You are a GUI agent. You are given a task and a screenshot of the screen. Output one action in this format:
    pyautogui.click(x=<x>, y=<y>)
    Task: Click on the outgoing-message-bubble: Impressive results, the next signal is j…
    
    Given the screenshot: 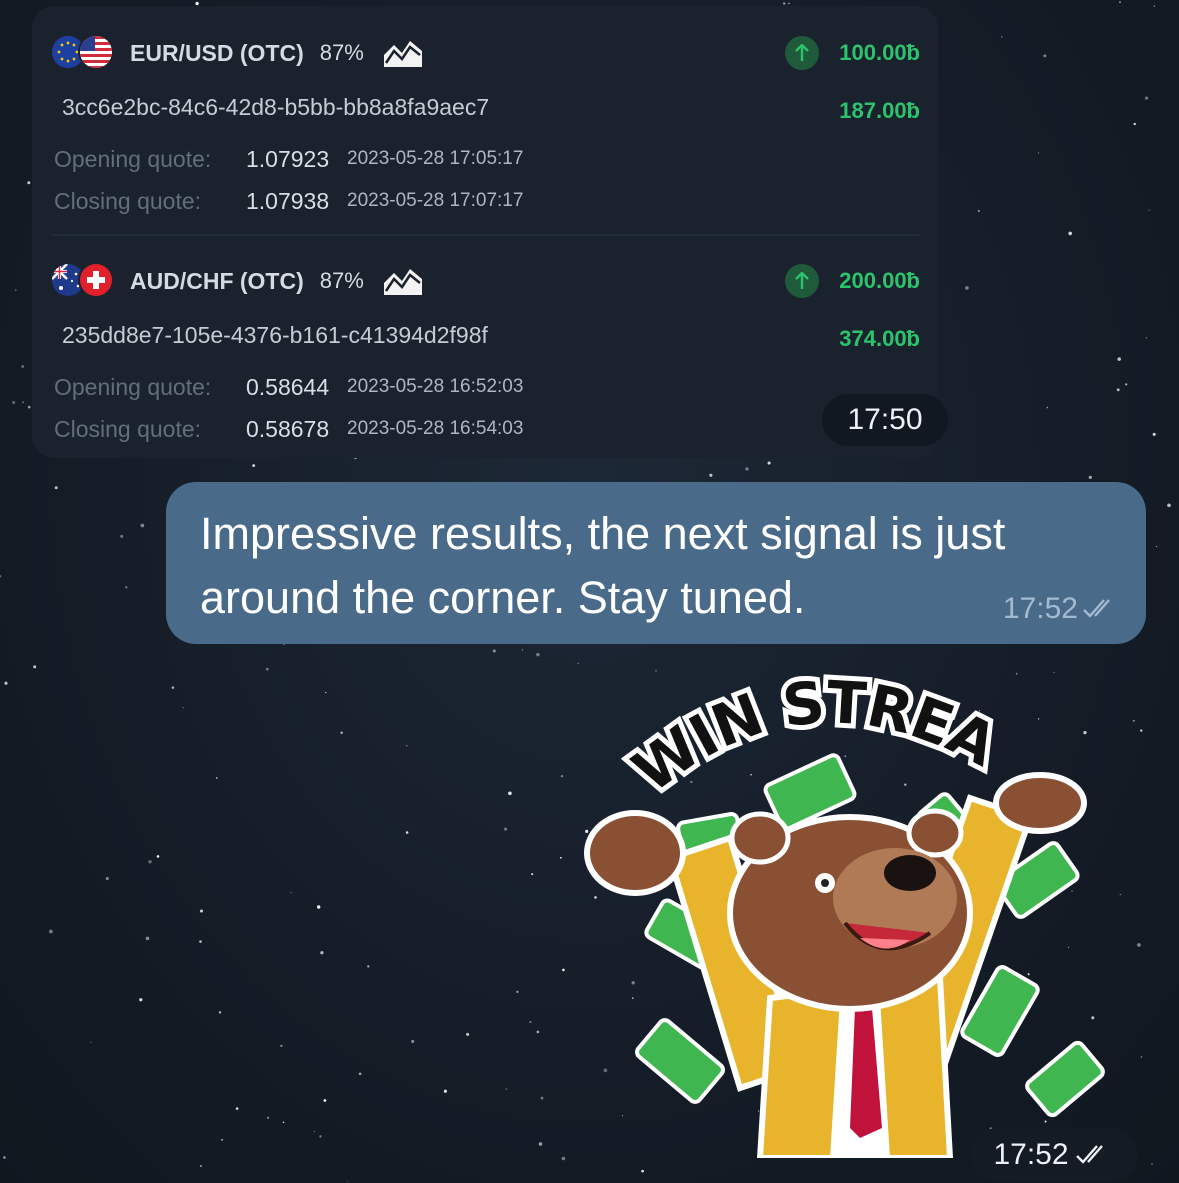 What is the action you would take?
    pyautogui.click(x=656, y=563)
    